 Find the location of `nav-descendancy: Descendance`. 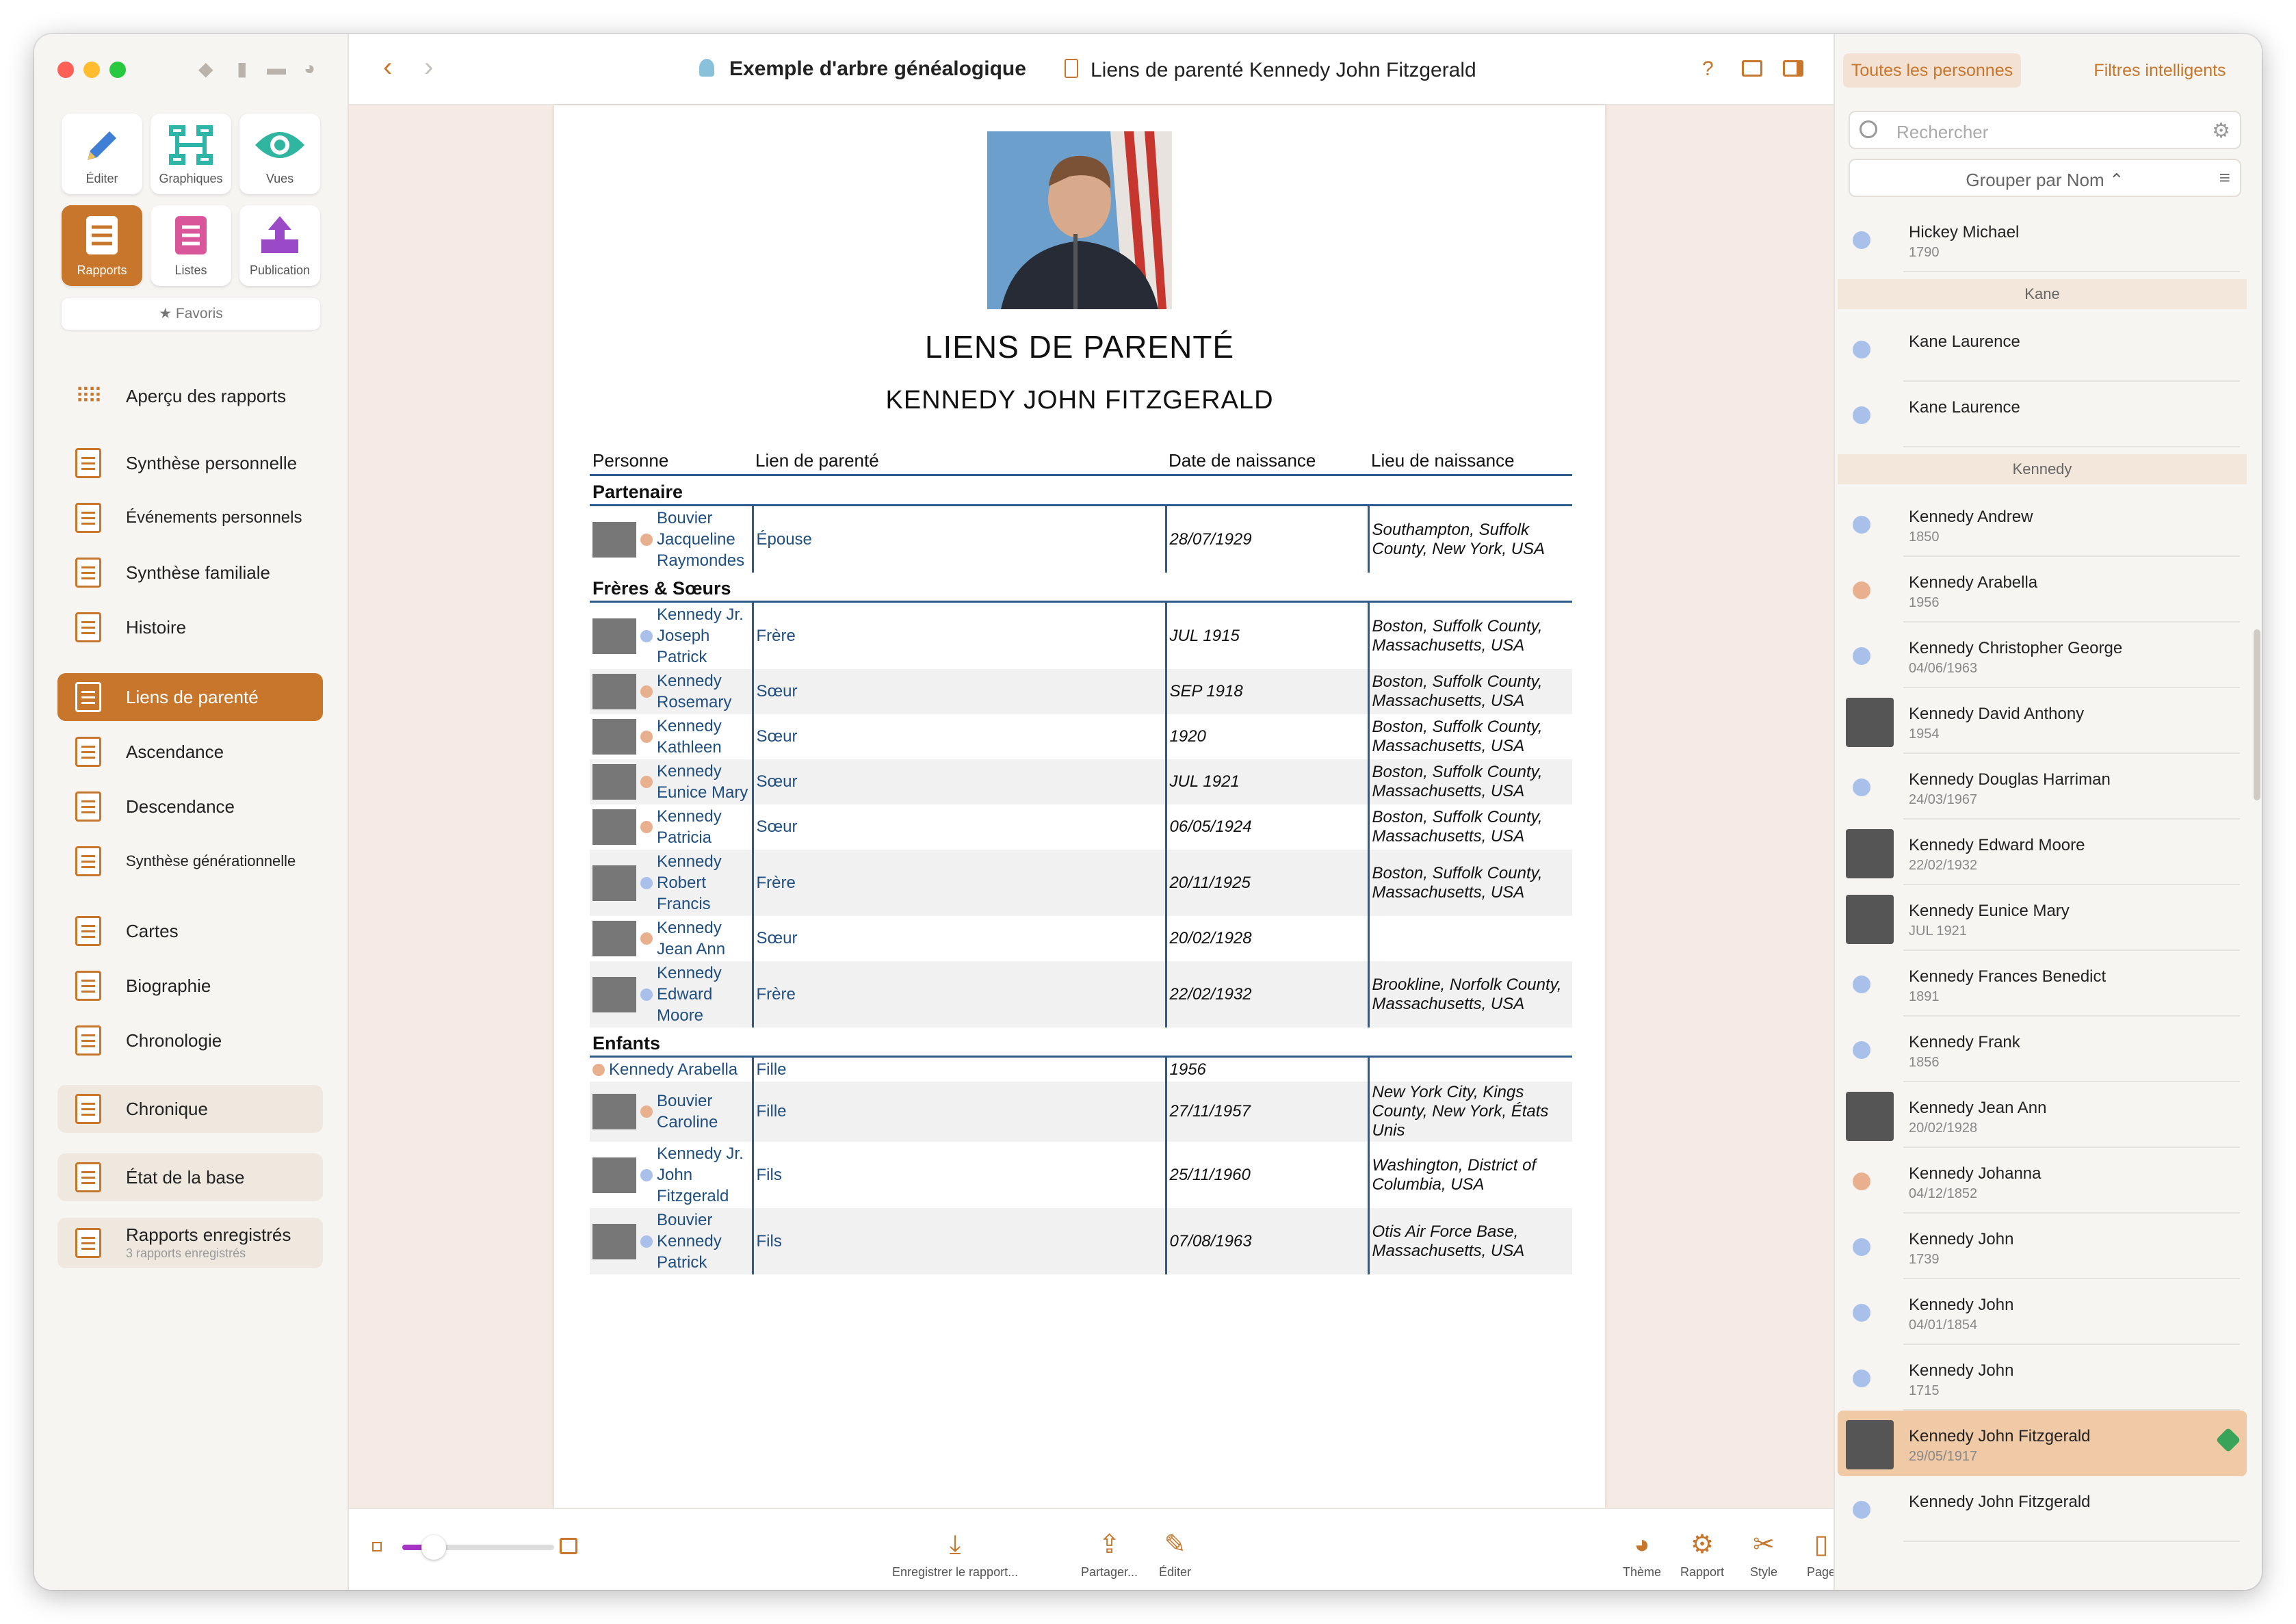

nav-descendancy: Descendance is located at coordinates (190, 806).